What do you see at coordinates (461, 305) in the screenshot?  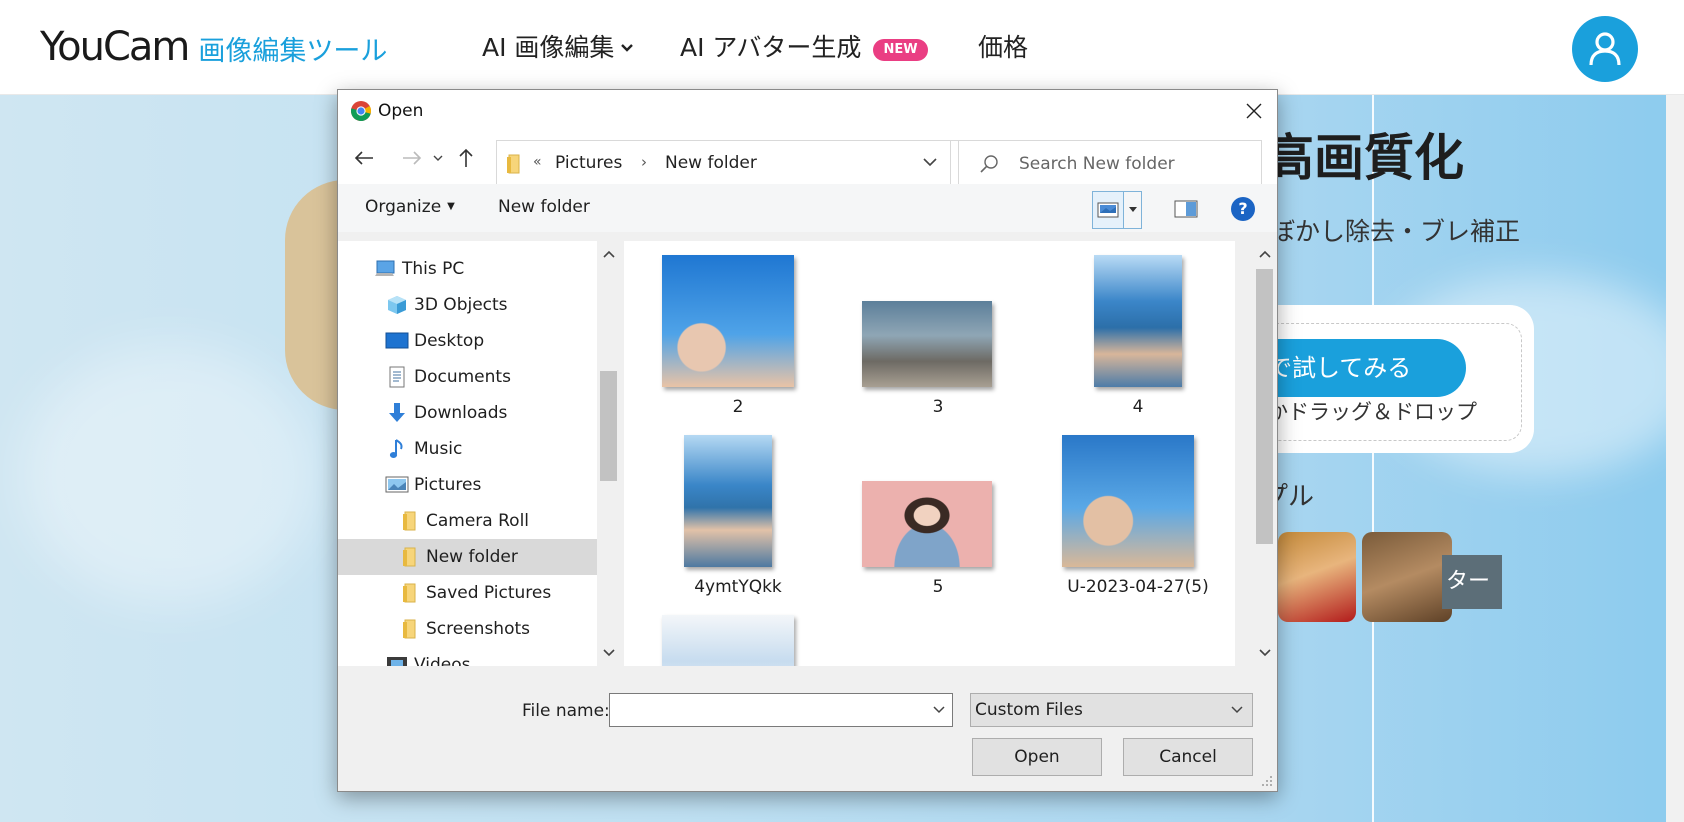 I see `tree-item-label: 3D Objects` at bounding box center [461, 305].